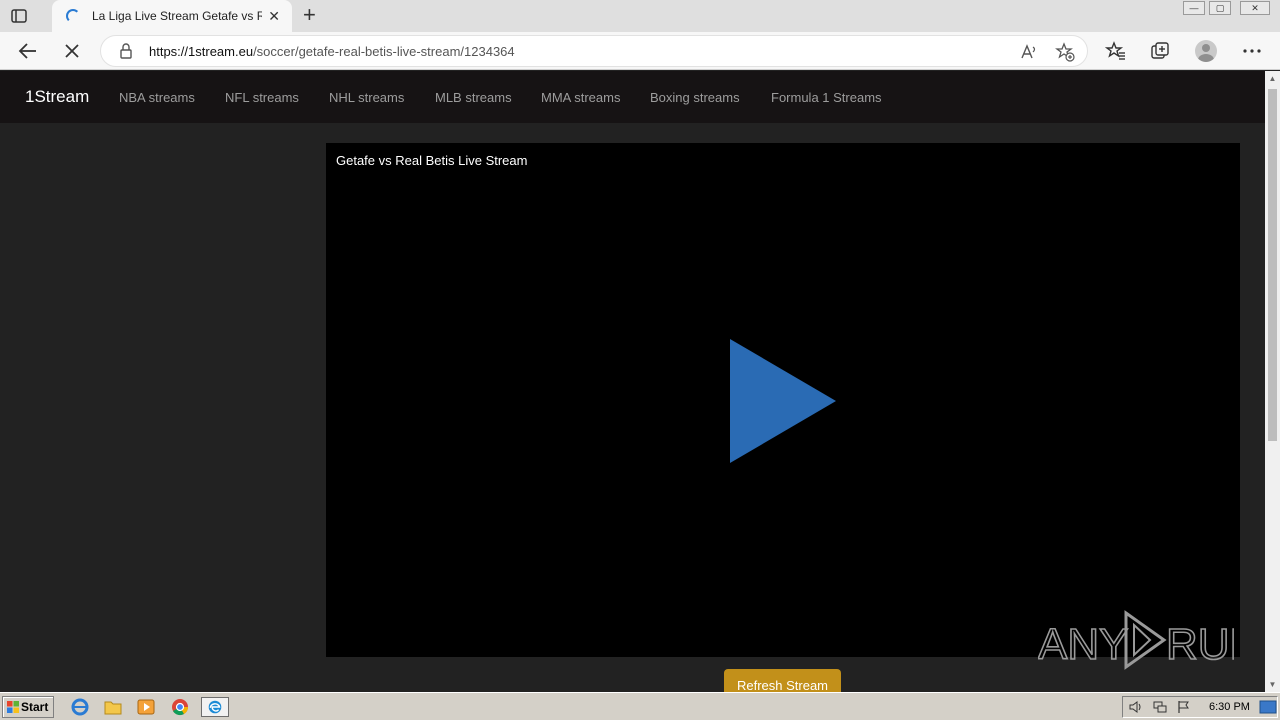  I want to click on restore-button: ▢, so click(1220, 8).